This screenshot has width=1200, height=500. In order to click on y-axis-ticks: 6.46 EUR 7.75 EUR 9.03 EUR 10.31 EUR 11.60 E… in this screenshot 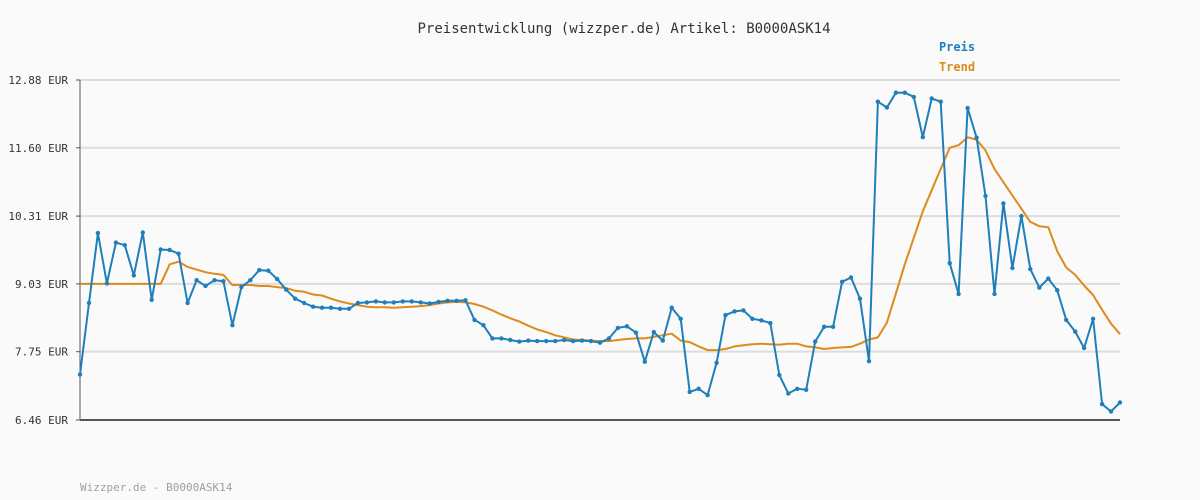, I will do `click(44, 250)`.